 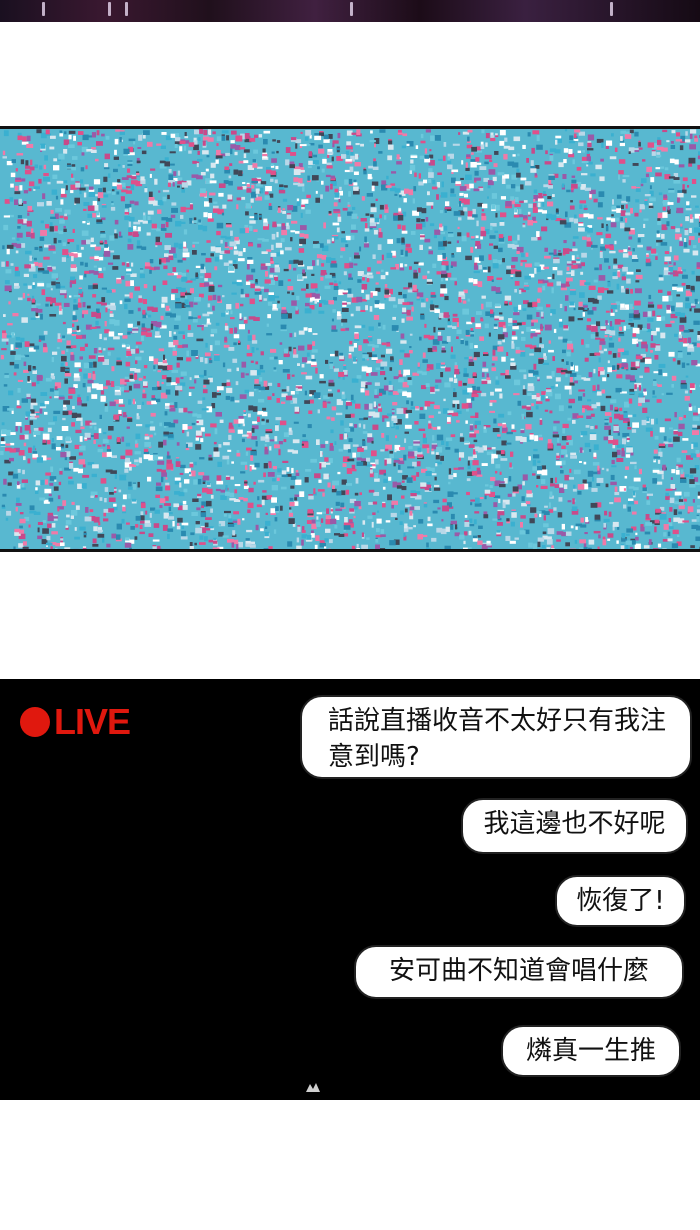 I want to click on live-badge: LIVE, so click(x=75, y=722).